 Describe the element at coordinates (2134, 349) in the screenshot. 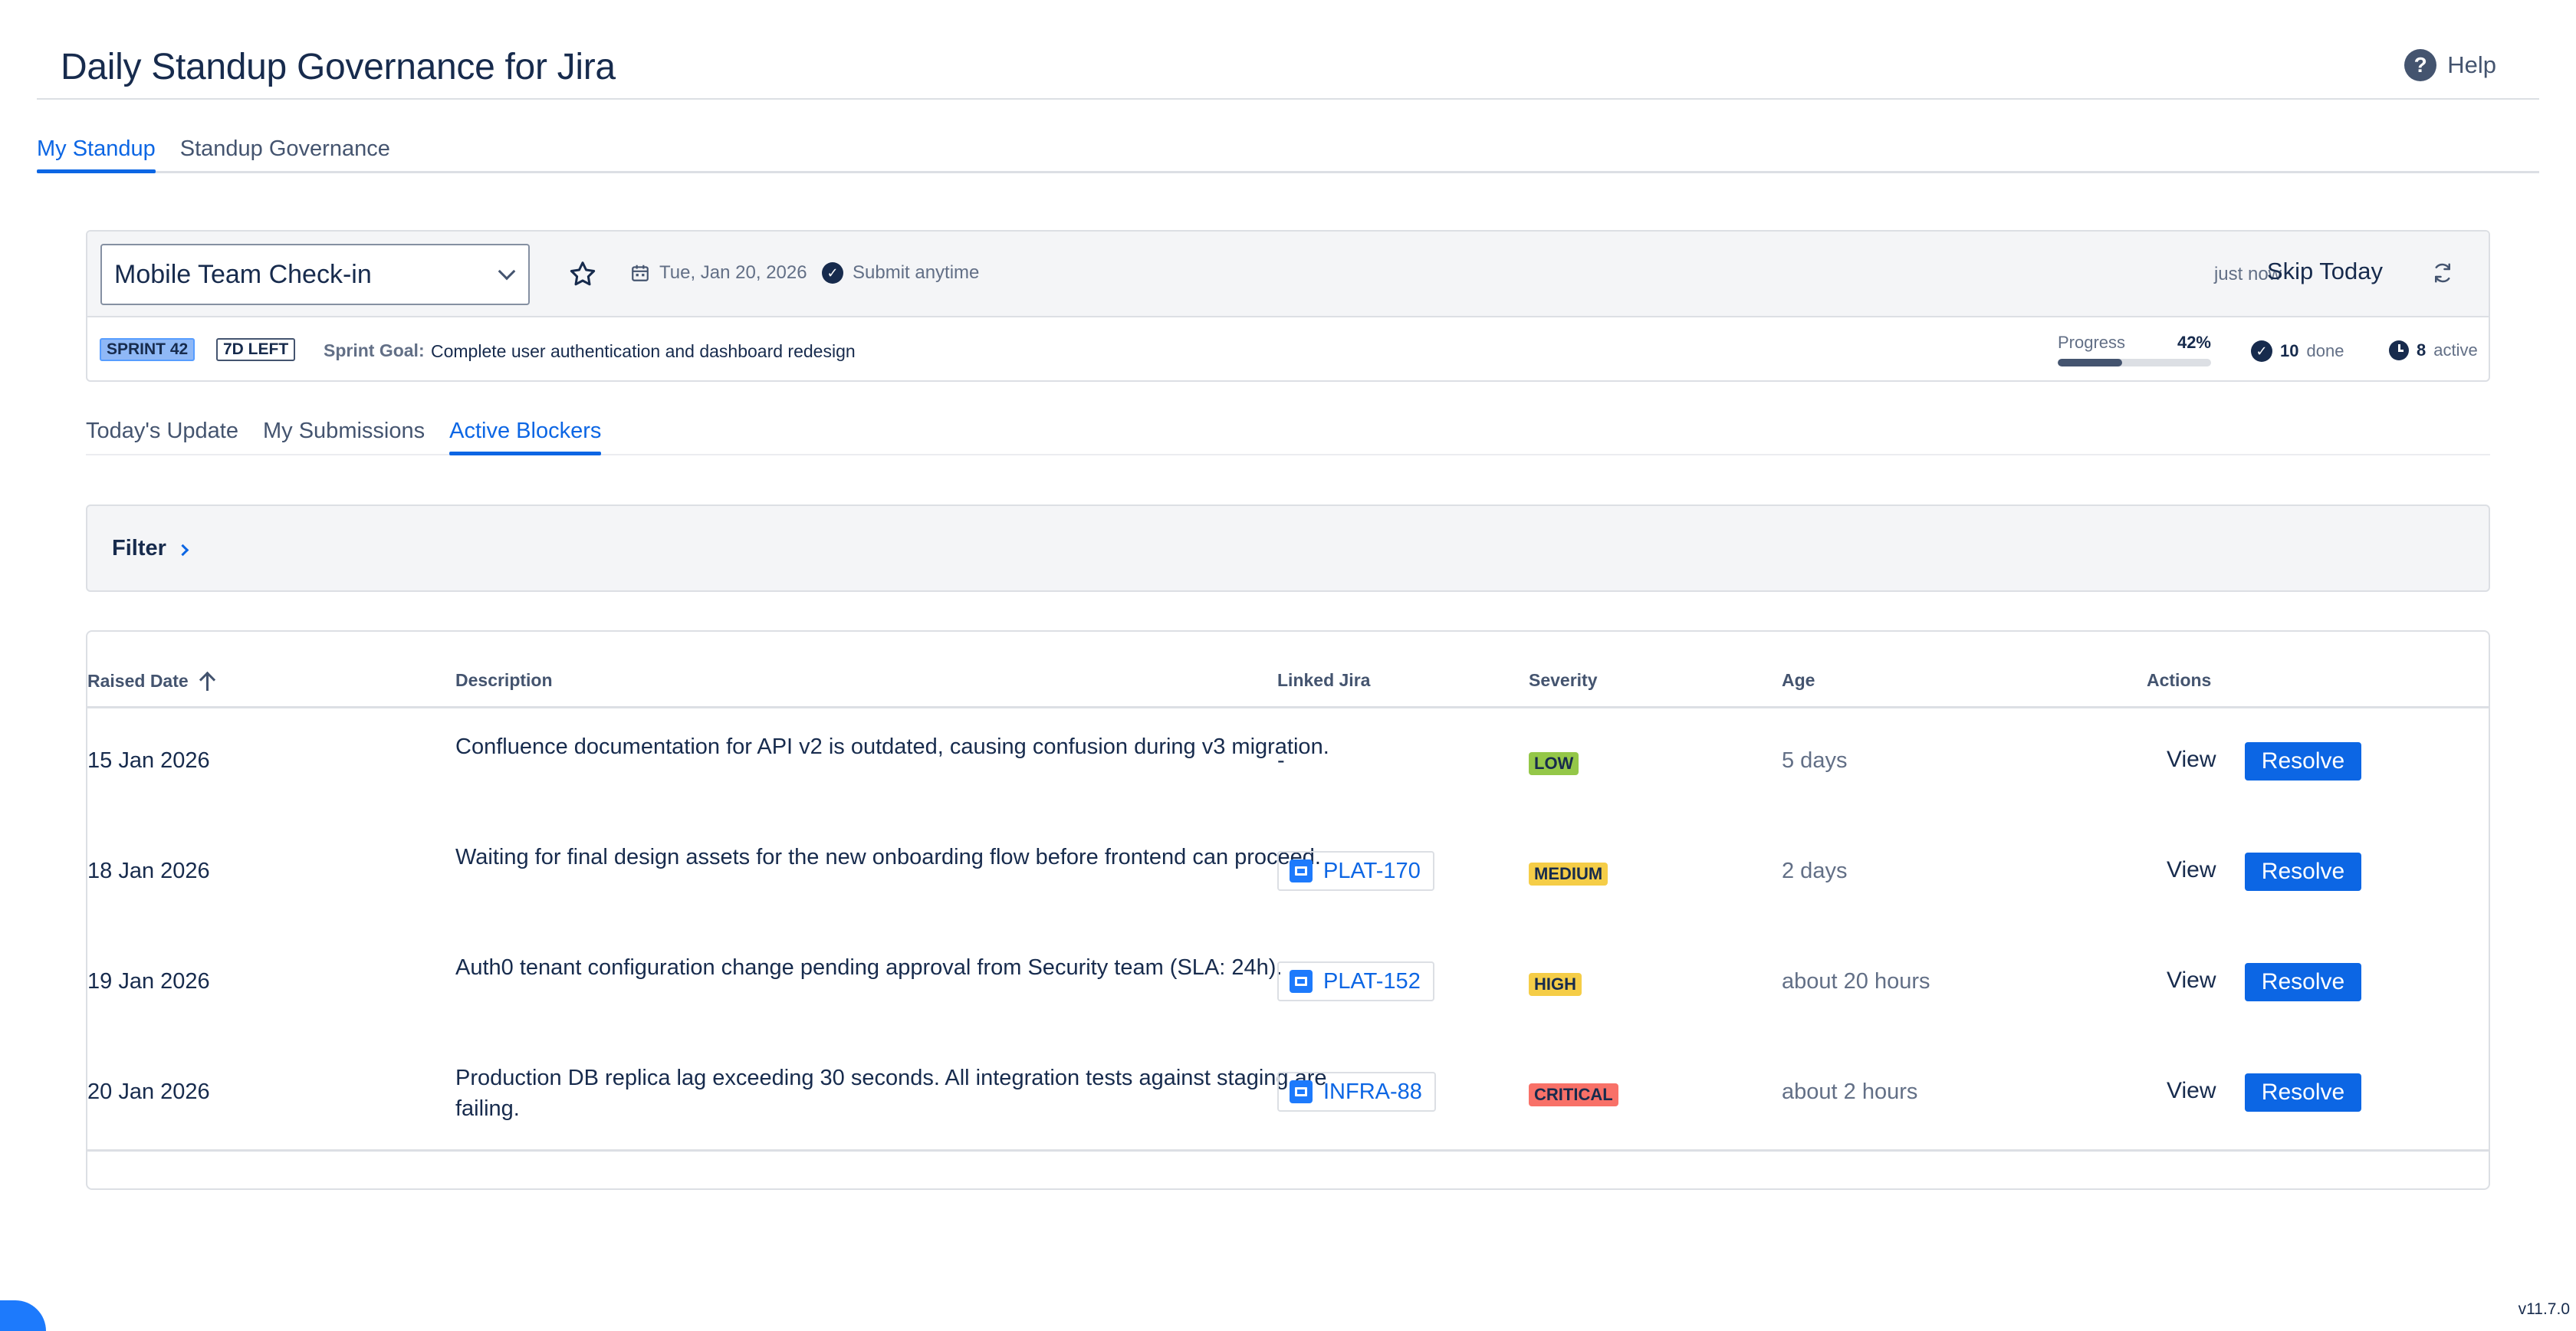

I see `sprint-progress: Progress 42%` at that location.